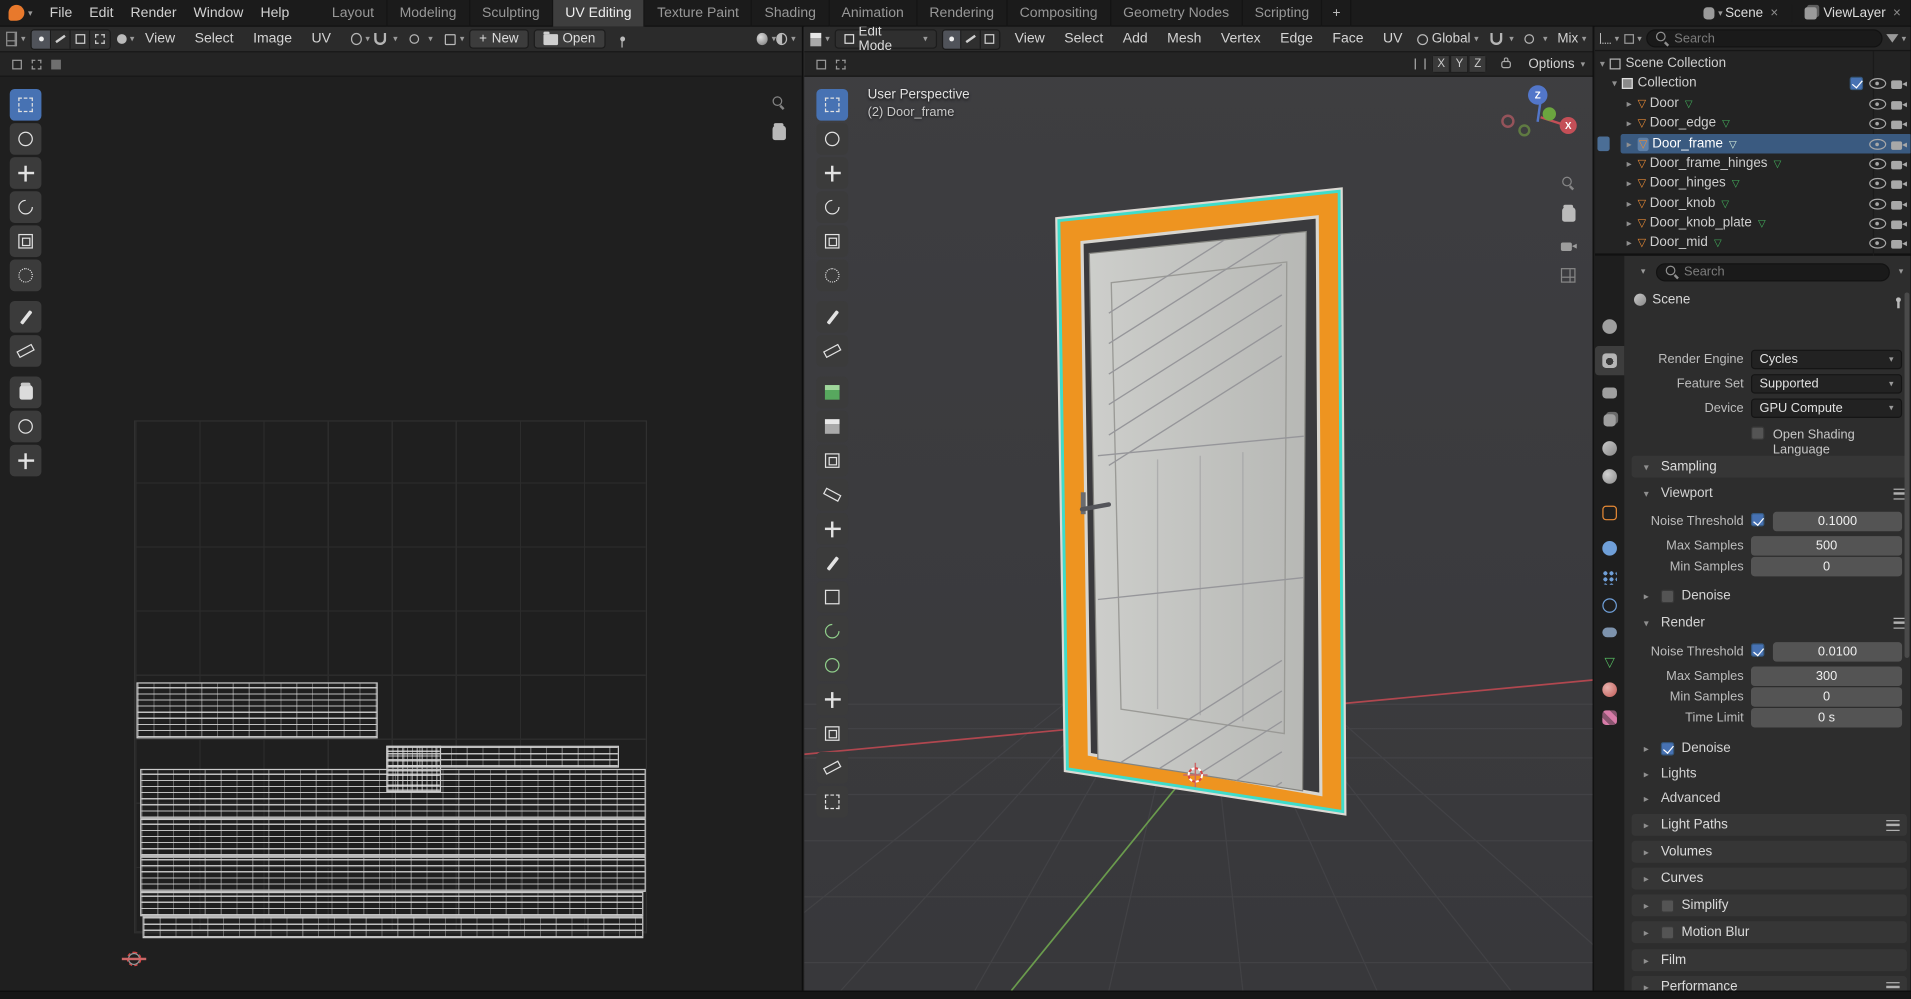 The height and width of the screenshot is (999, 1911). Describe the element at coordinates (1856, 83) in the screenshot. I see `collection-checkbox` at that location.